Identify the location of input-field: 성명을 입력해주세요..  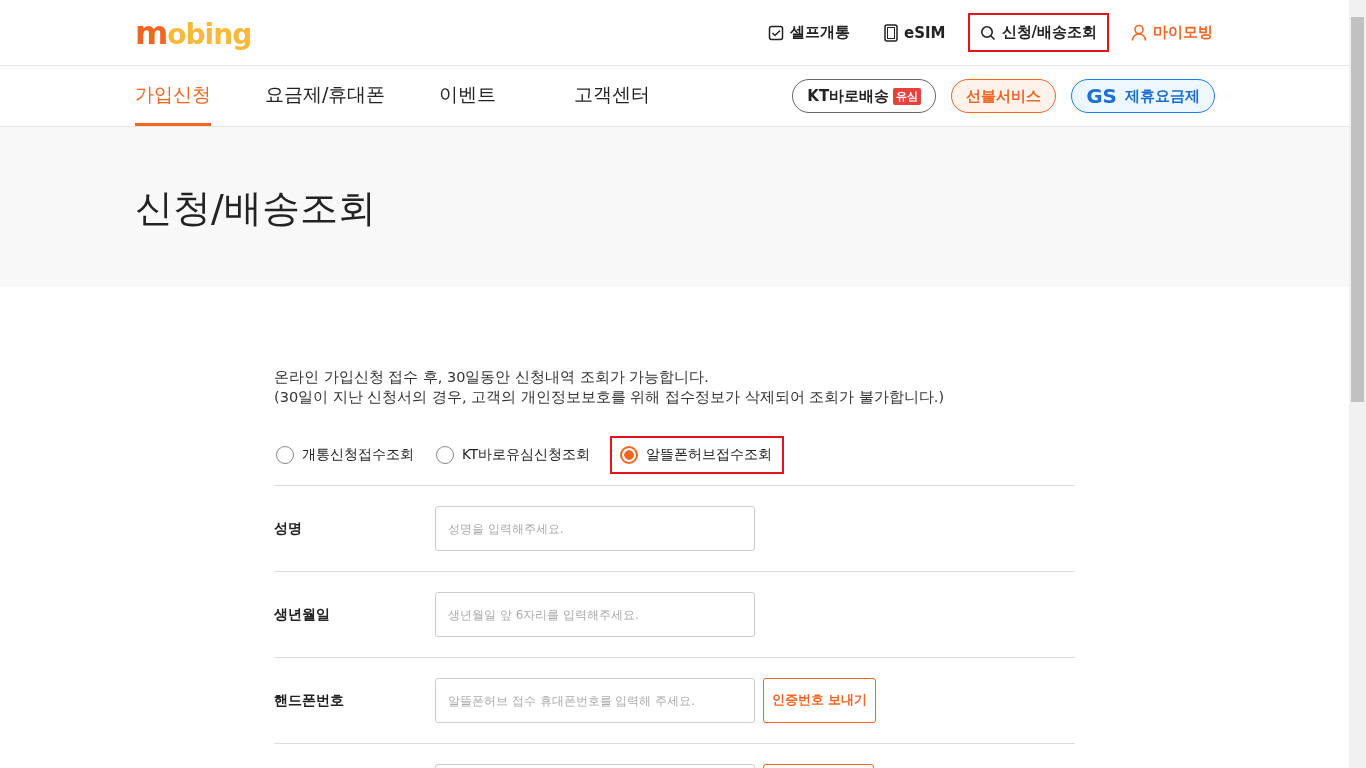
(595, 528).